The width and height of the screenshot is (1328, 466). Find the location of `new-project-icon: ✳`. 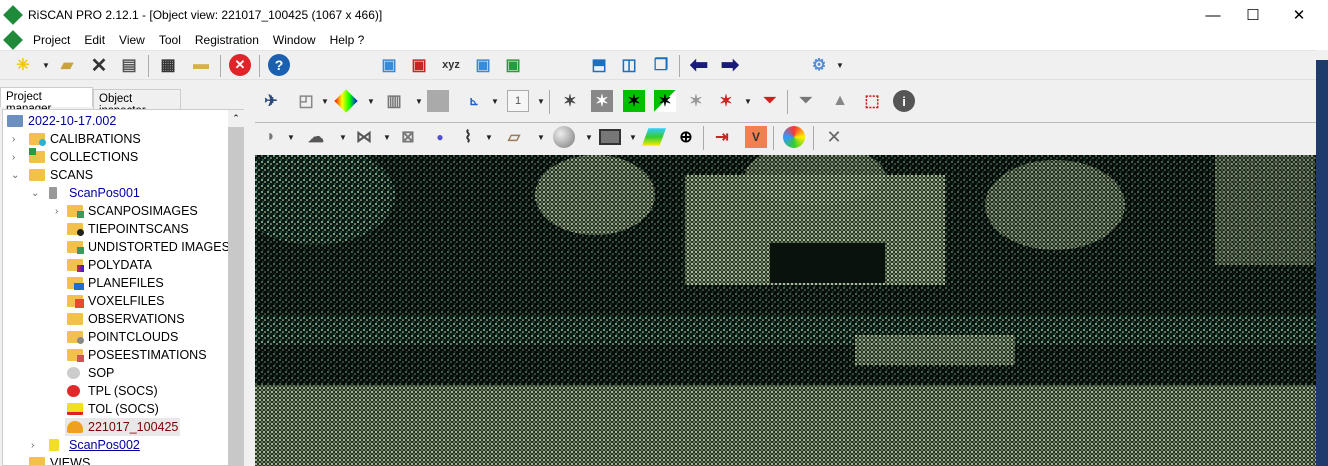

new-project-icon: ✳ is located at coordinates (23, 65).